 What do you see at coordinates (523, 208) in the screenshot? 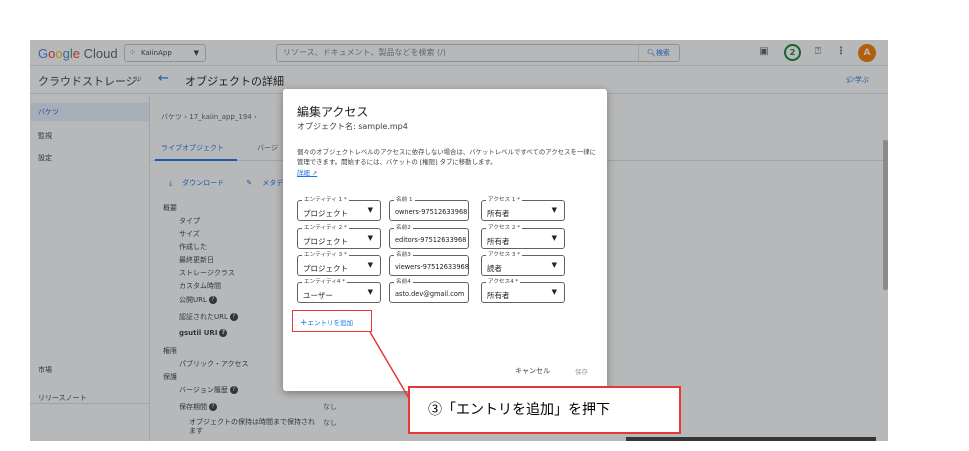
I see `access-1-select: アクセス 1 * 所有者 ▼` at bounding box center [523, 208].